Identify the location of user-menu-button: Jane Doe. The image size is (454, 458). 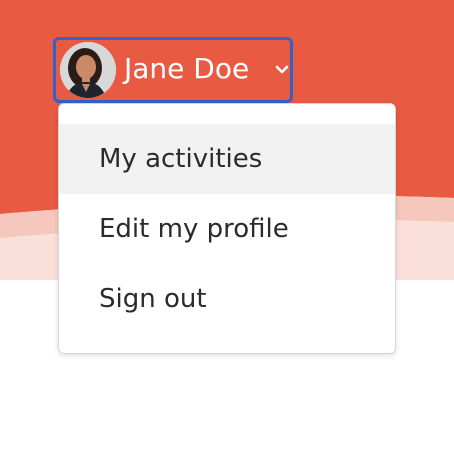
(173, 70).